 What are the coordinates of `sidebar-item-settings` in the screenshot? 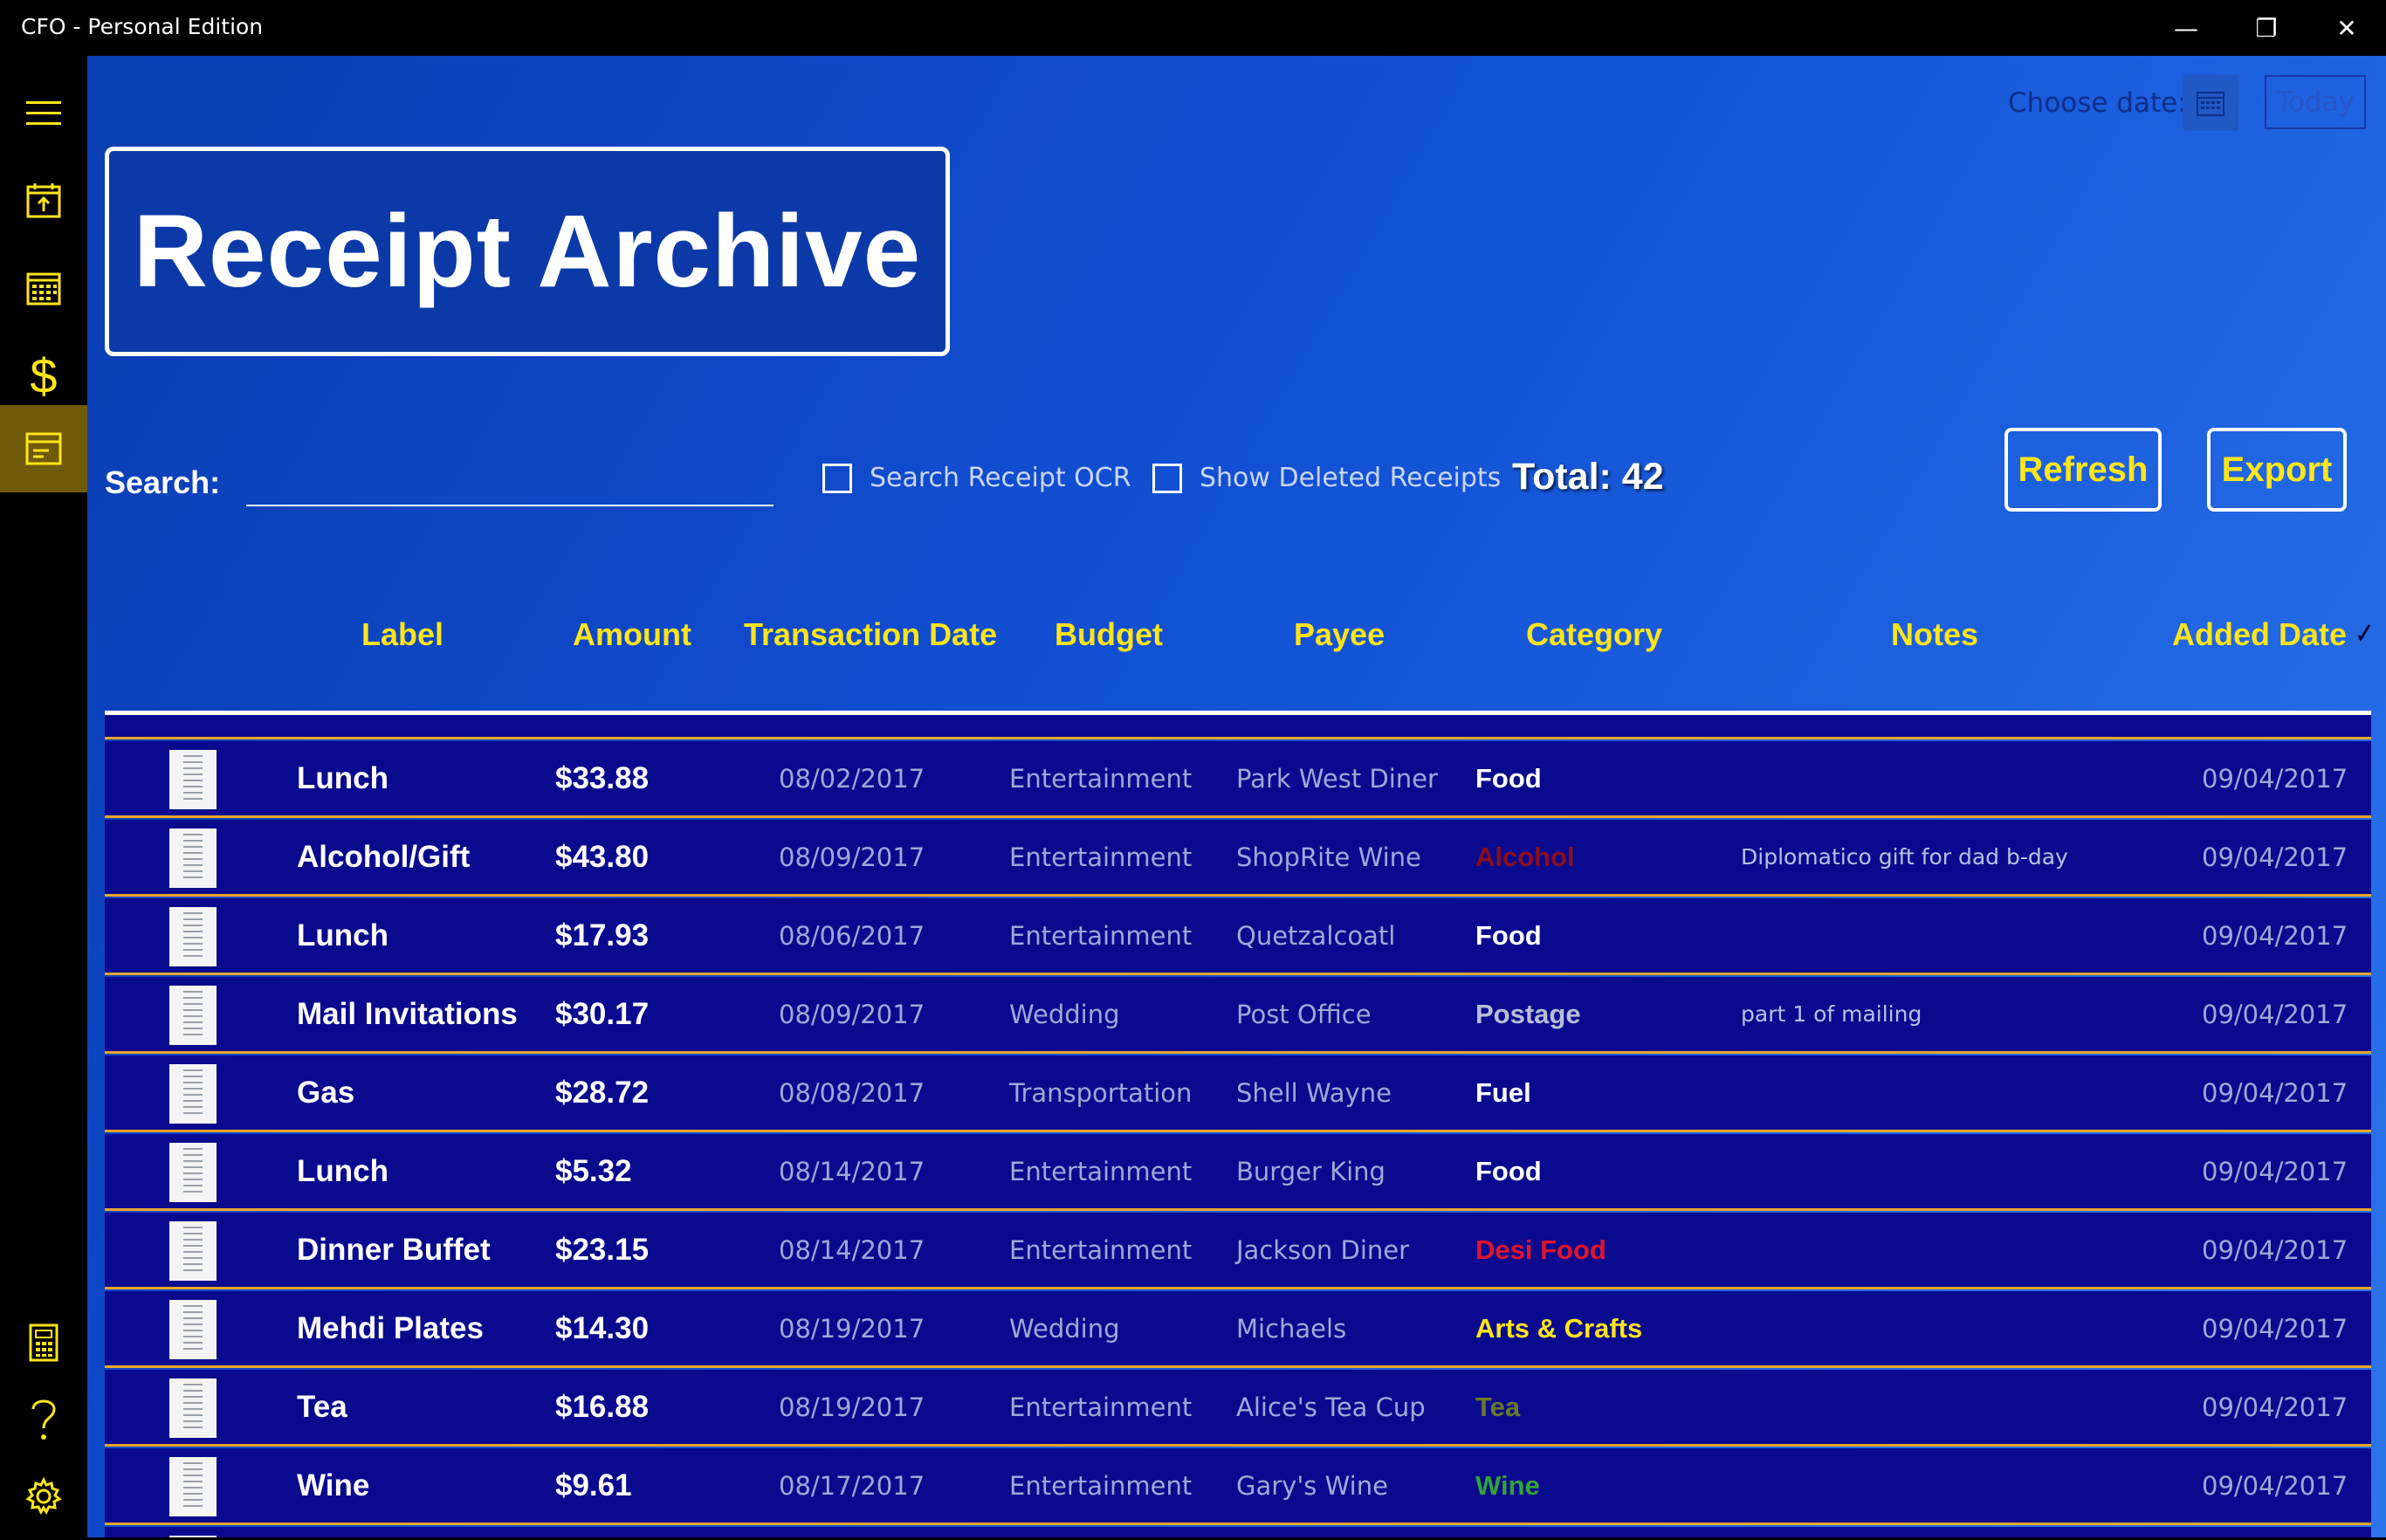 It's located at (43, 1496).